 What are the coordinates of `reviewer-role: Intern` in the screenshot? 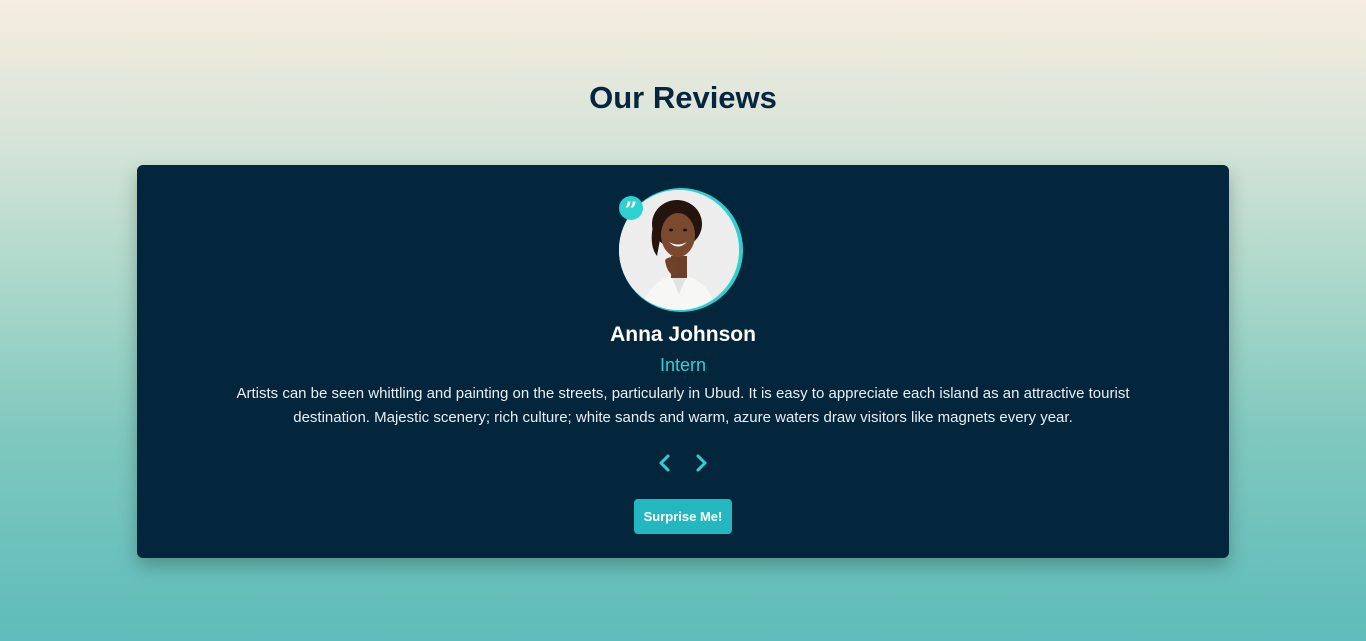 It's located at (683, 365).